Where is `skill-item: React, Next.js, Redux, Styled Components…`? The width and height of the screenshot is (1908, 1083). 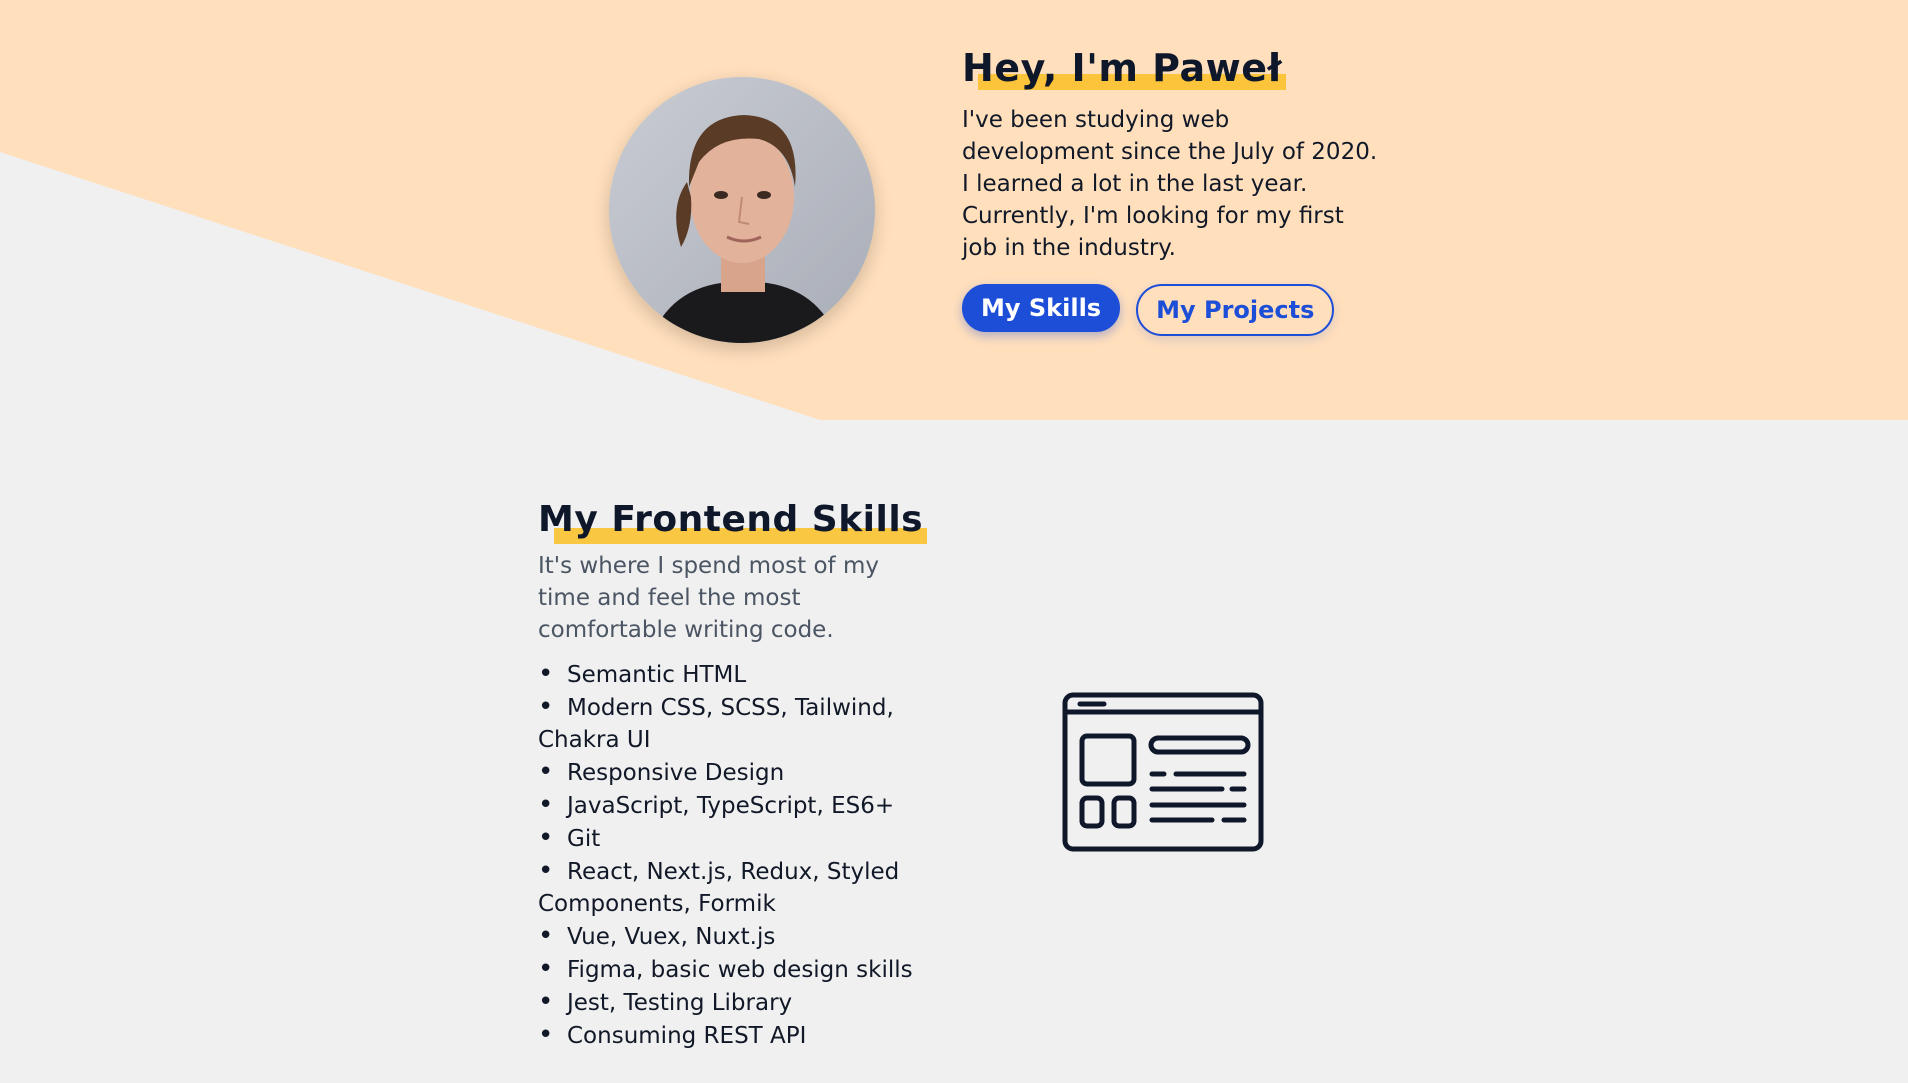
skill-item: React, Next.js, Redux, Styled Components… is located at coordinates (738, 887).